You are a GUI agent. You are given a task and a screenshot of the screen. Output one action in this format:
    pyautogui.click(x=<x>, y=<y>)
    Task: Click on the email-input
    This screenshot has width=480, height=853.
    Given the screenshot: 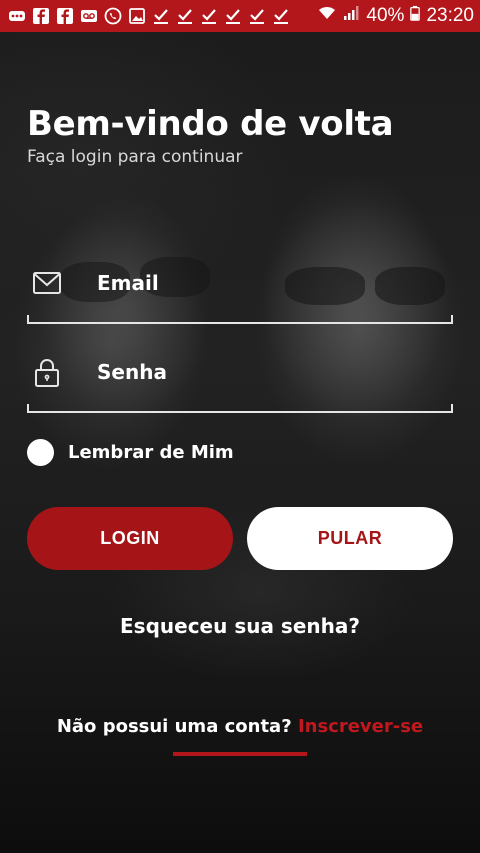 What is the action you would take?
    pyautogui.click(x=257, y=283)
    